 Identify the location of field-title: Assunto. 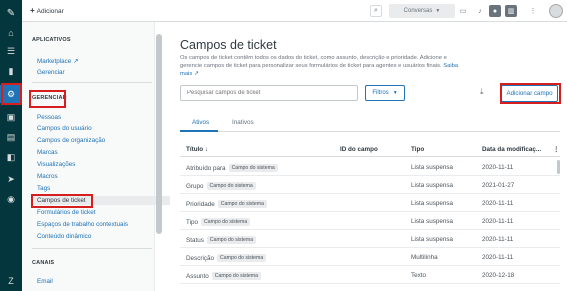
(197, 276).